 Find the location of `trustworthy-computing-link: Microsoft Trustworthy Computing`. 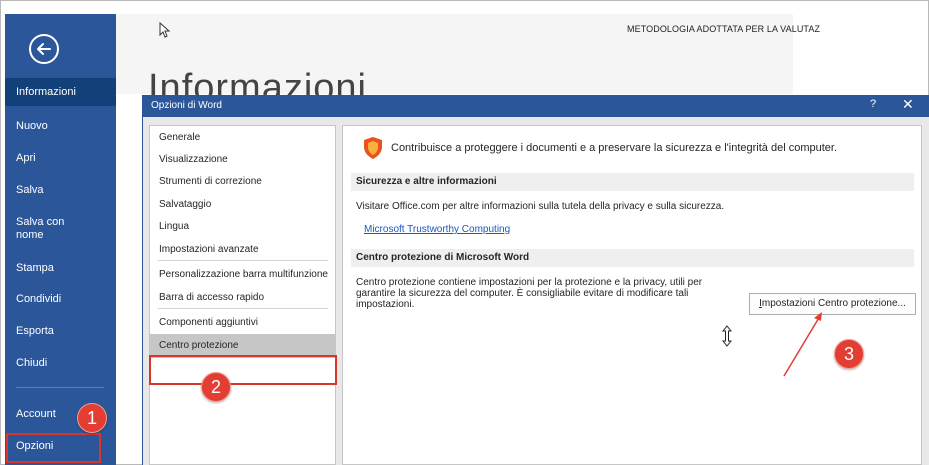

trustworthy-computing-link: Microsoft Trustworthy Computing is located at coordinates (437, 229).